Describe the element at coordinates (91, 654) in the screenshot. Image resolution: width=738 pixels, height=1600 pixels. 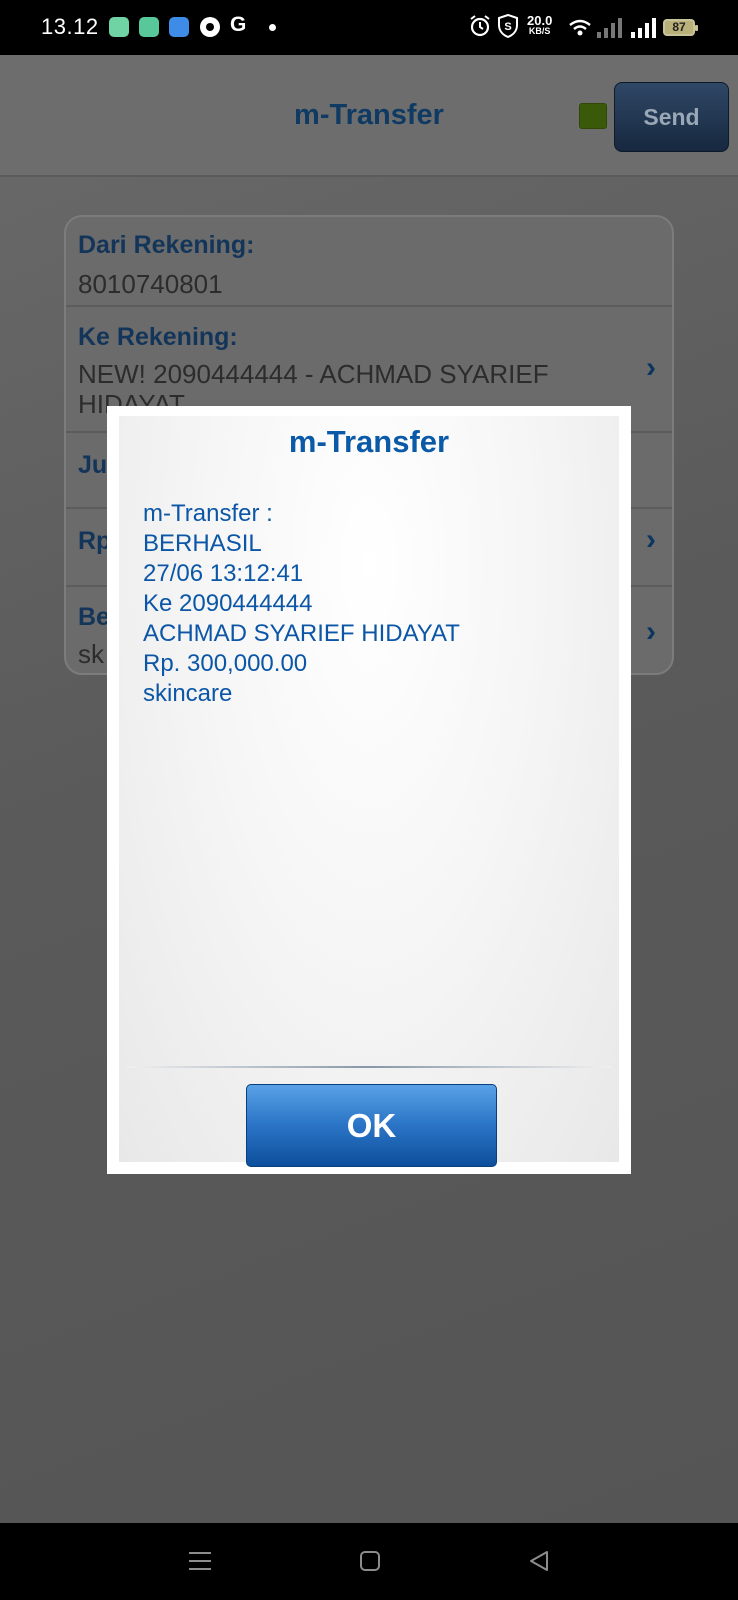
I see `note-value: sk` at that location.